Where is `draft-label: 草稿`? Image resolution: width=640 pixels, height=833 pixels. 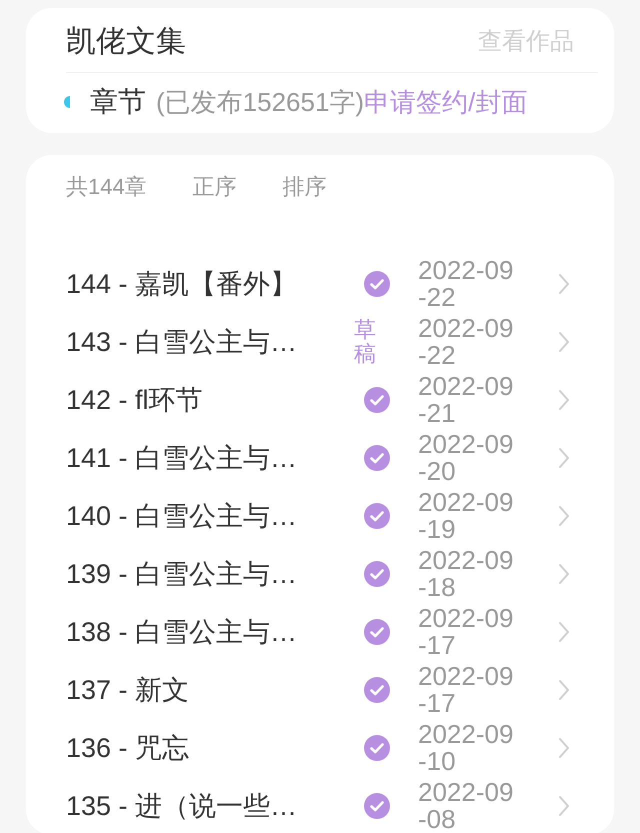 draft-label: 草稿 is located at coordinates (365, 342).